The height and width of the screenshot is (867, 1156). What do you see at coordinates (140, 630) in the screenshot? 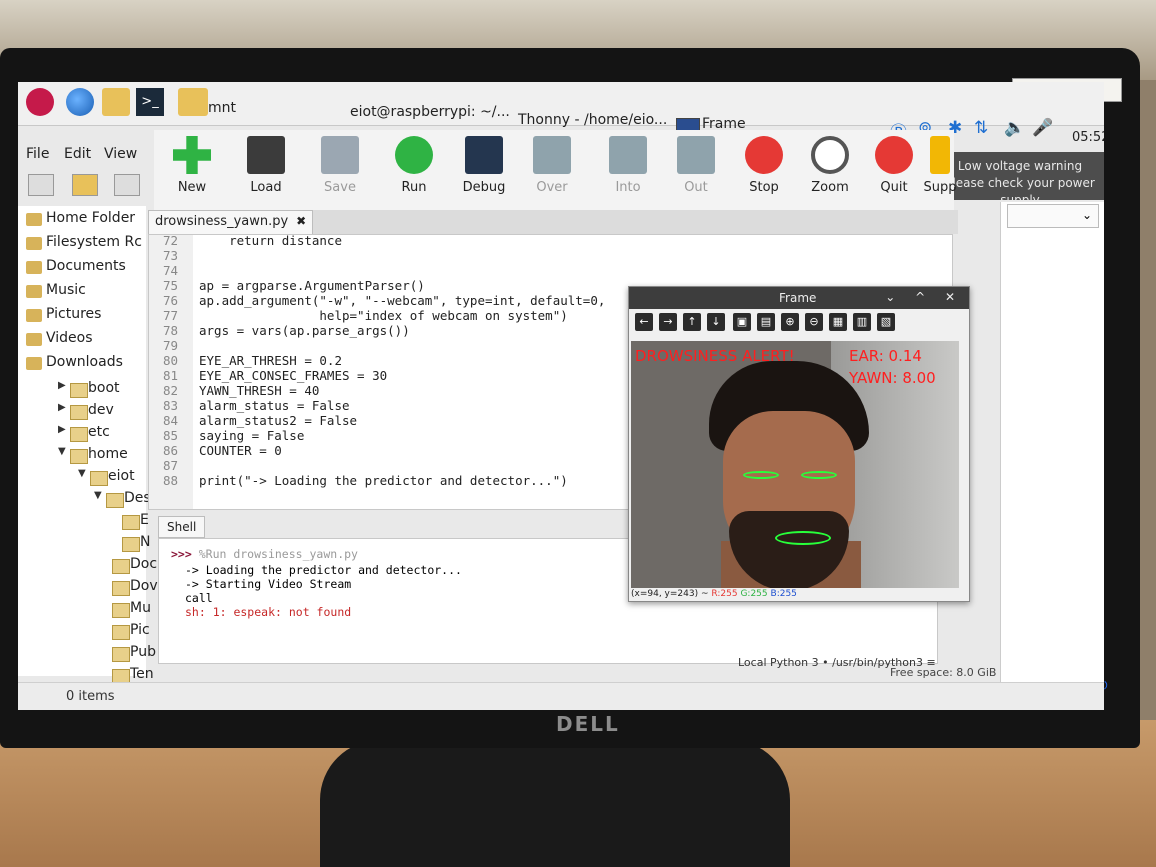
I see `tree-item-label: Pic` at bounding box center [140, 630].